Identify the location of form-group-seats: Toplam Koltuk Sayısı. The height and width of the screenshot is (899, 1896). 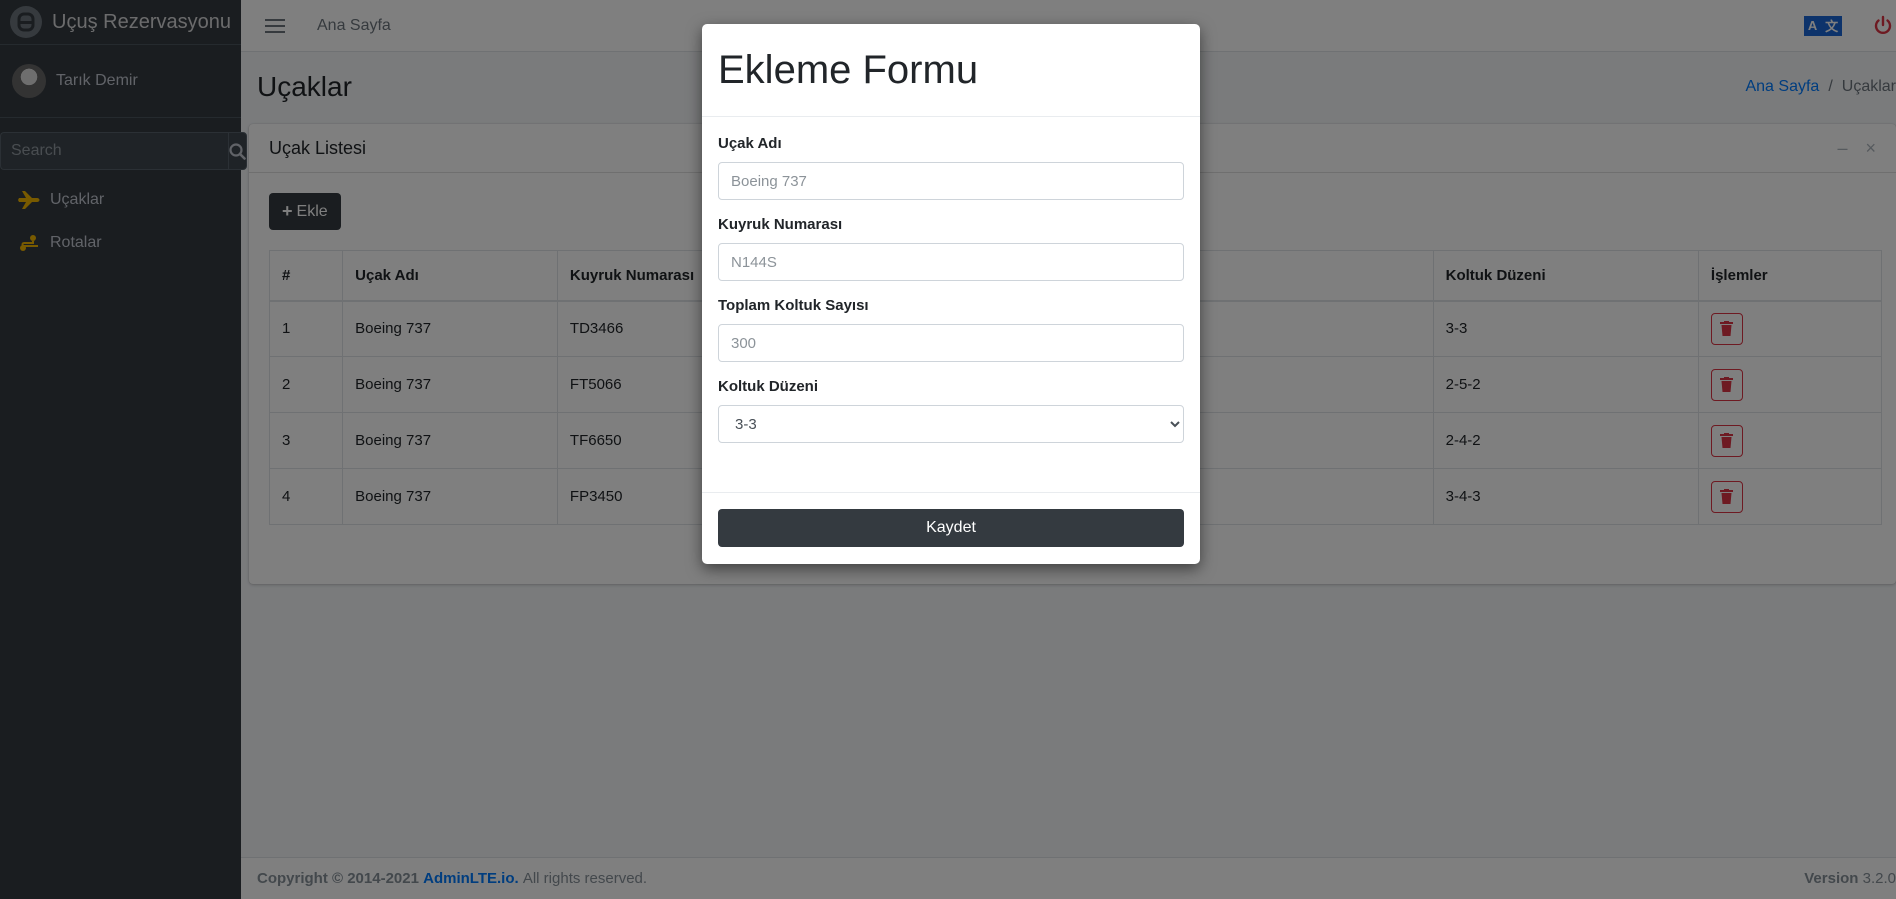
(951, 329).